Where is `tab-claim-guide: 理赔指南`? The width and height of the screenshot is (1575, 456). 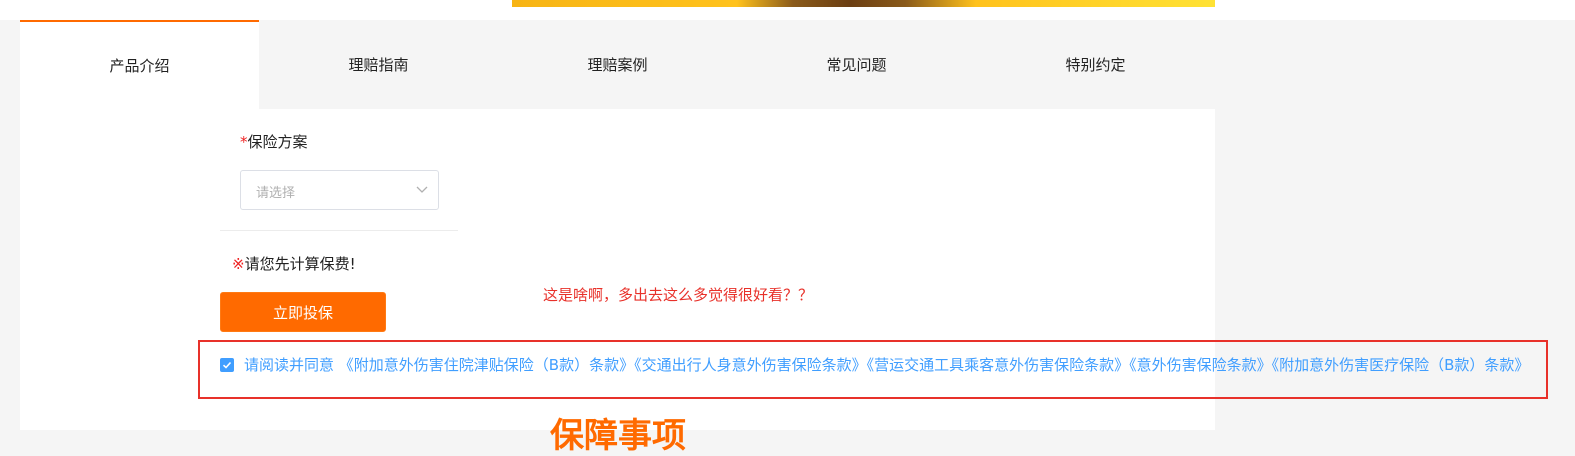
tab-claim-guide: 理赔指南 is located at coordinates (378, 64).